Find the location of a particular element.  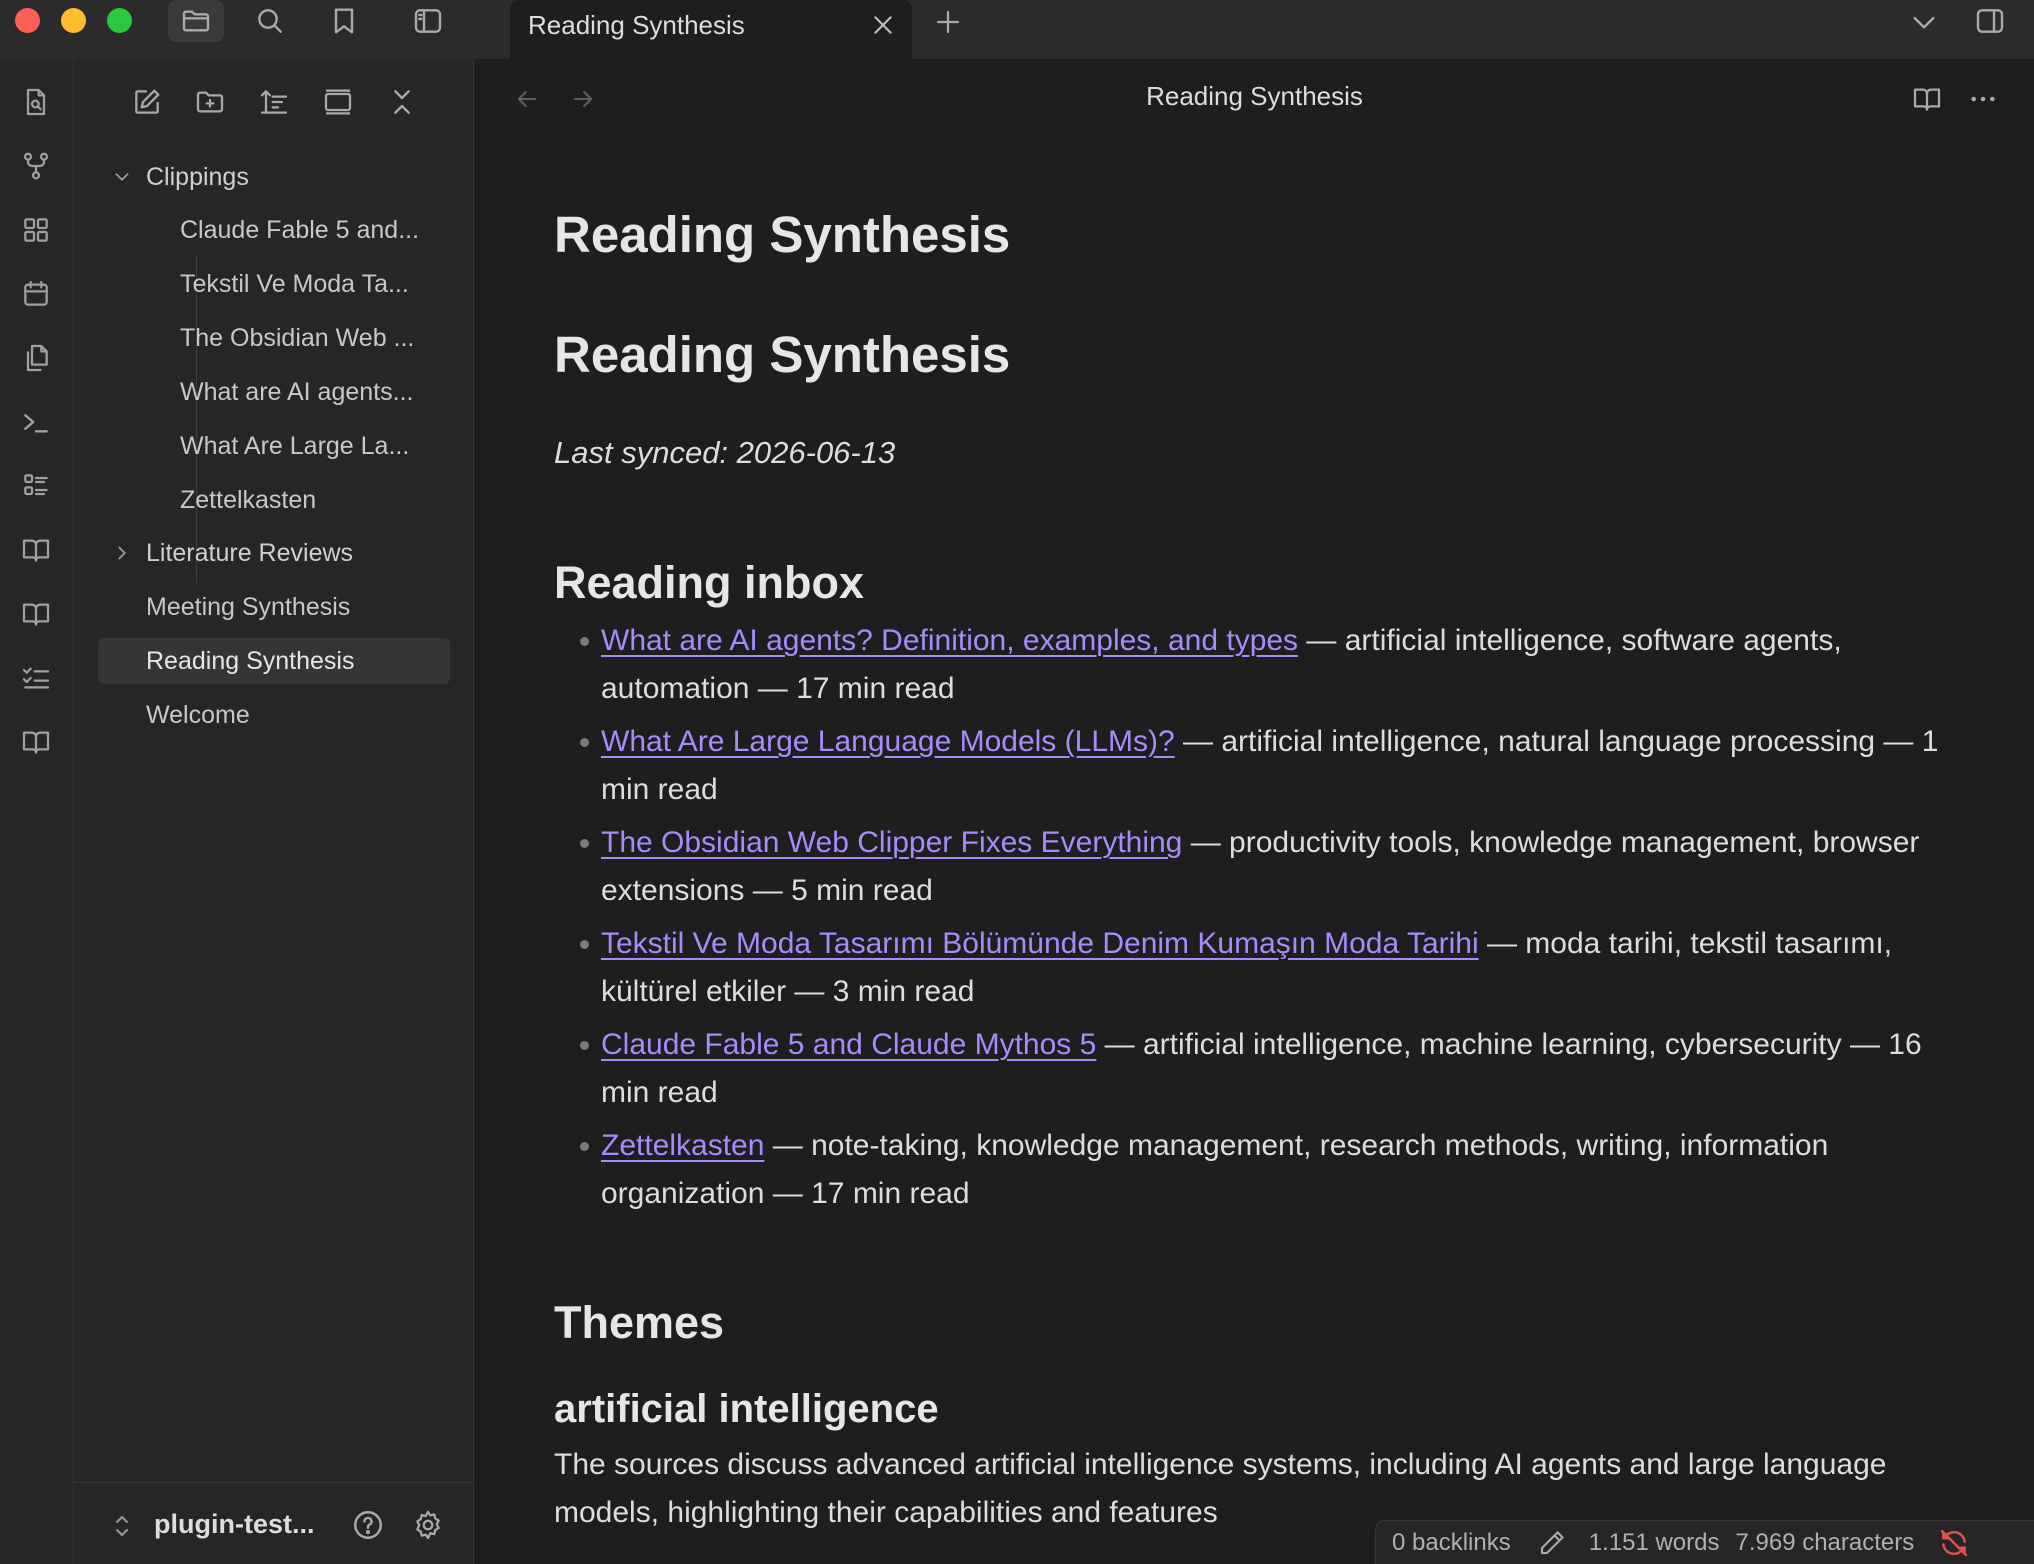

help-button is located at coordinates (368, 1525).